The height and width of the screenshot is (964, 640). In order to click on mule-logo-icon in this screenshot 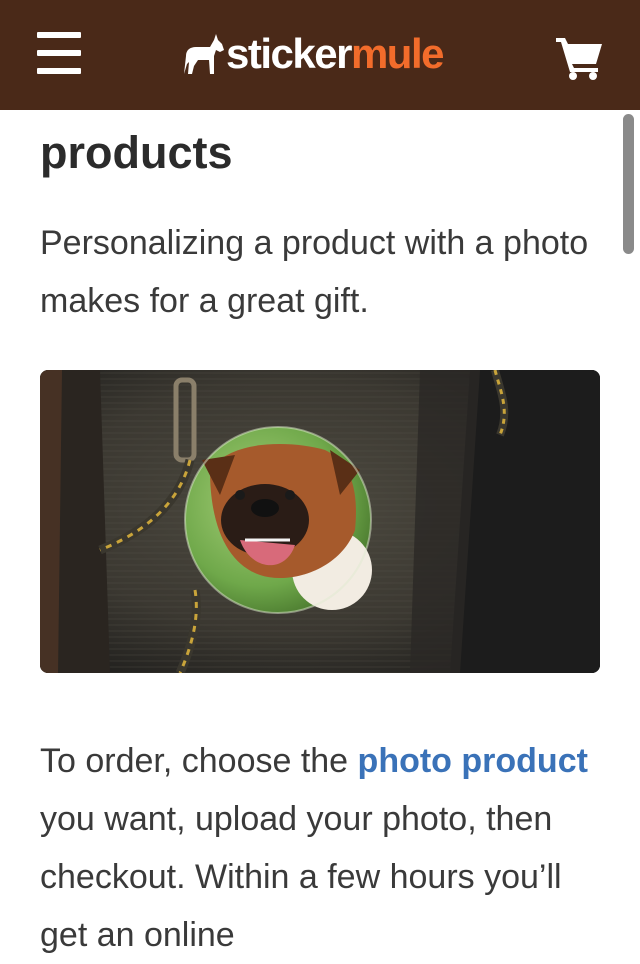, I will do `click(204, 54)`.